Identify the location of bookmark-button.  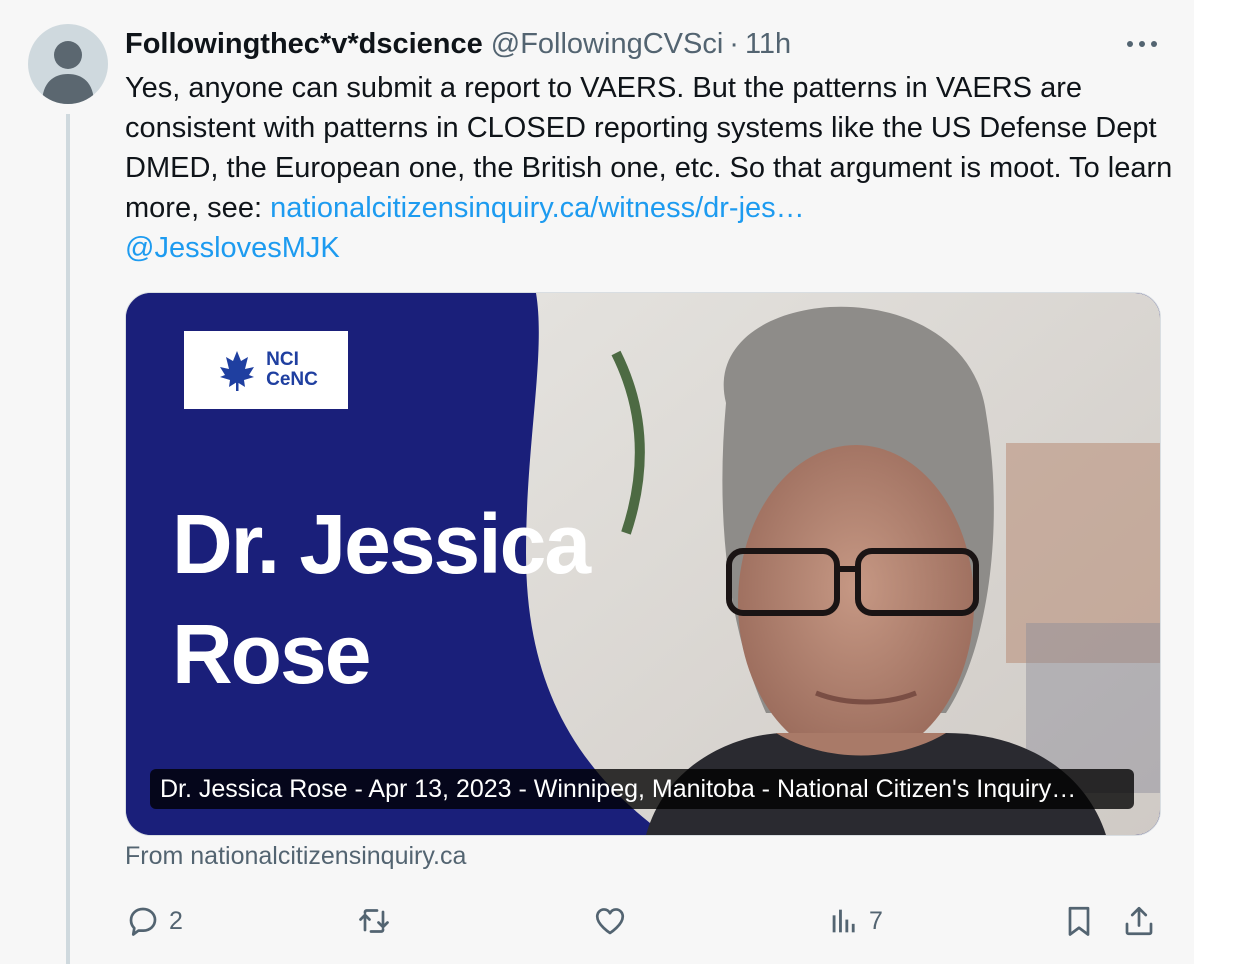
(1079, 921).